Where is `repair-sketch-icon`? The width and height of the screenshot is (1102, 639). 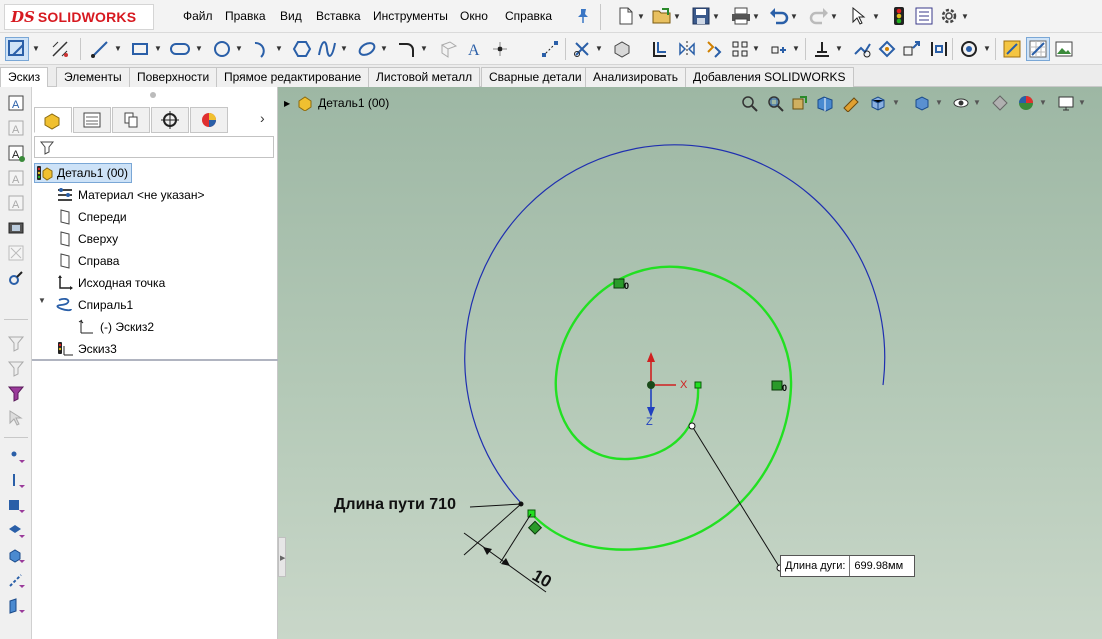
repair-sketch-icon is located at coordinates (822, 49).